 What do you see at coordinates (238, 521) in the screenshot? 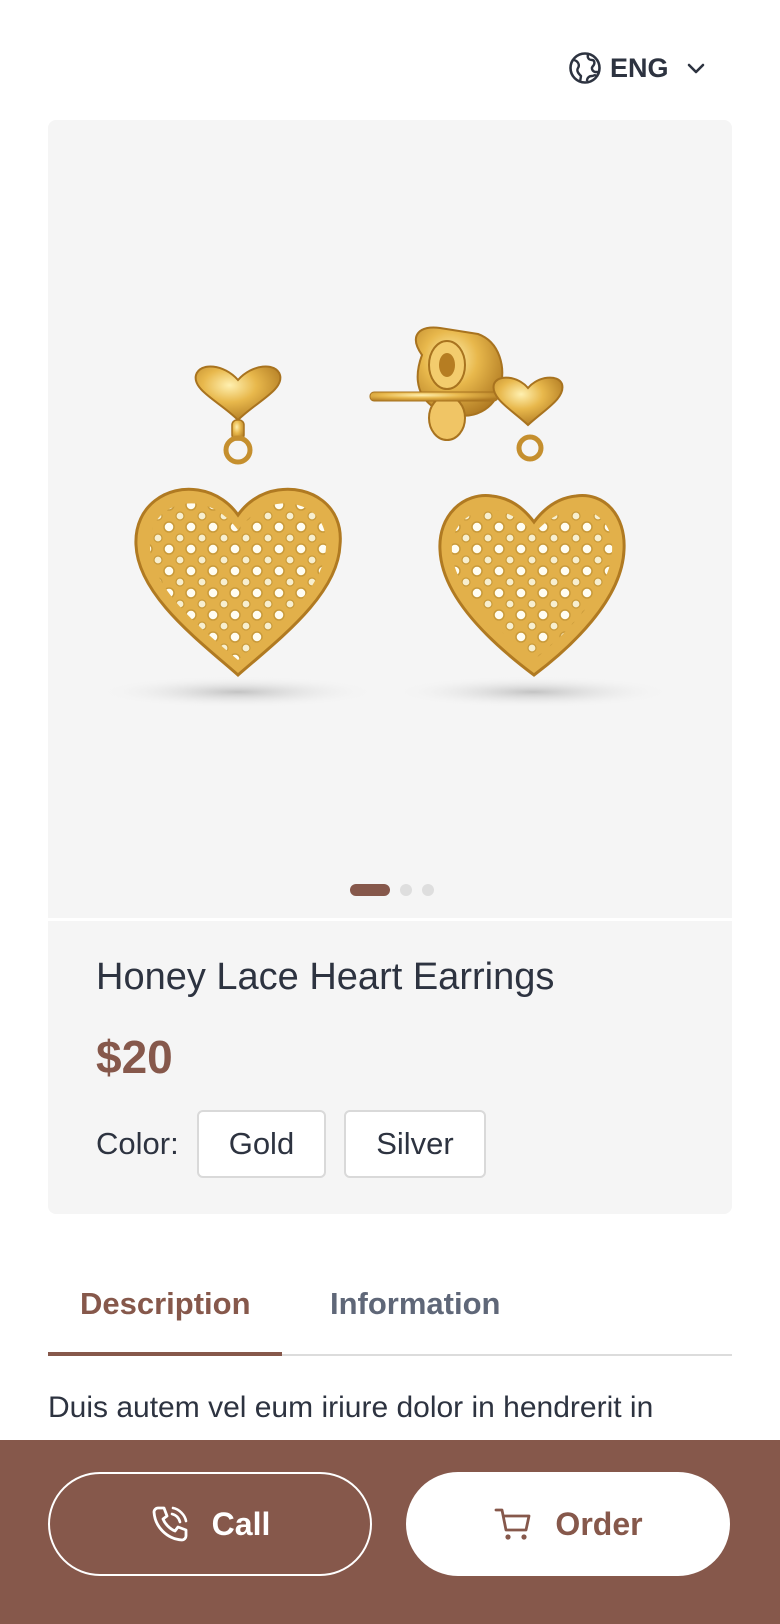
I see `left-earring` at bounding box center [238, 521].